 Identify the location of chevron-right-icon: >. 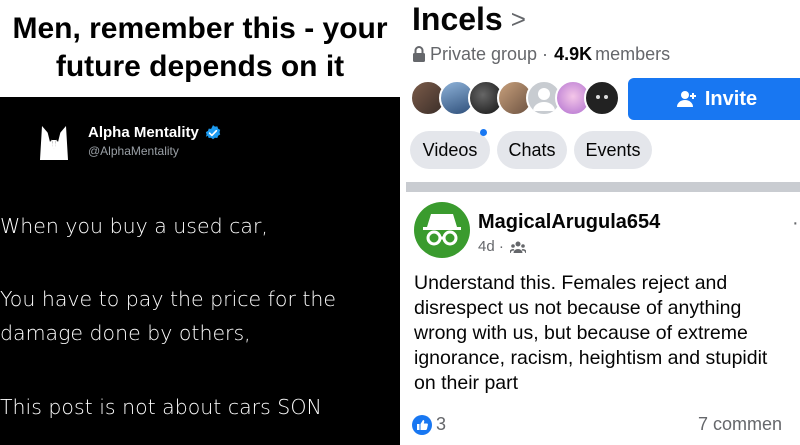
(518, 19).